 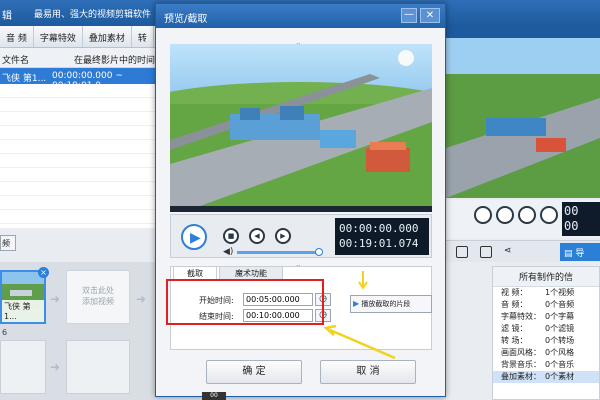 What do you see at coordinates (278, 252) in the screenshot?
I see `volume-slider` at bounding box center [278, 252].